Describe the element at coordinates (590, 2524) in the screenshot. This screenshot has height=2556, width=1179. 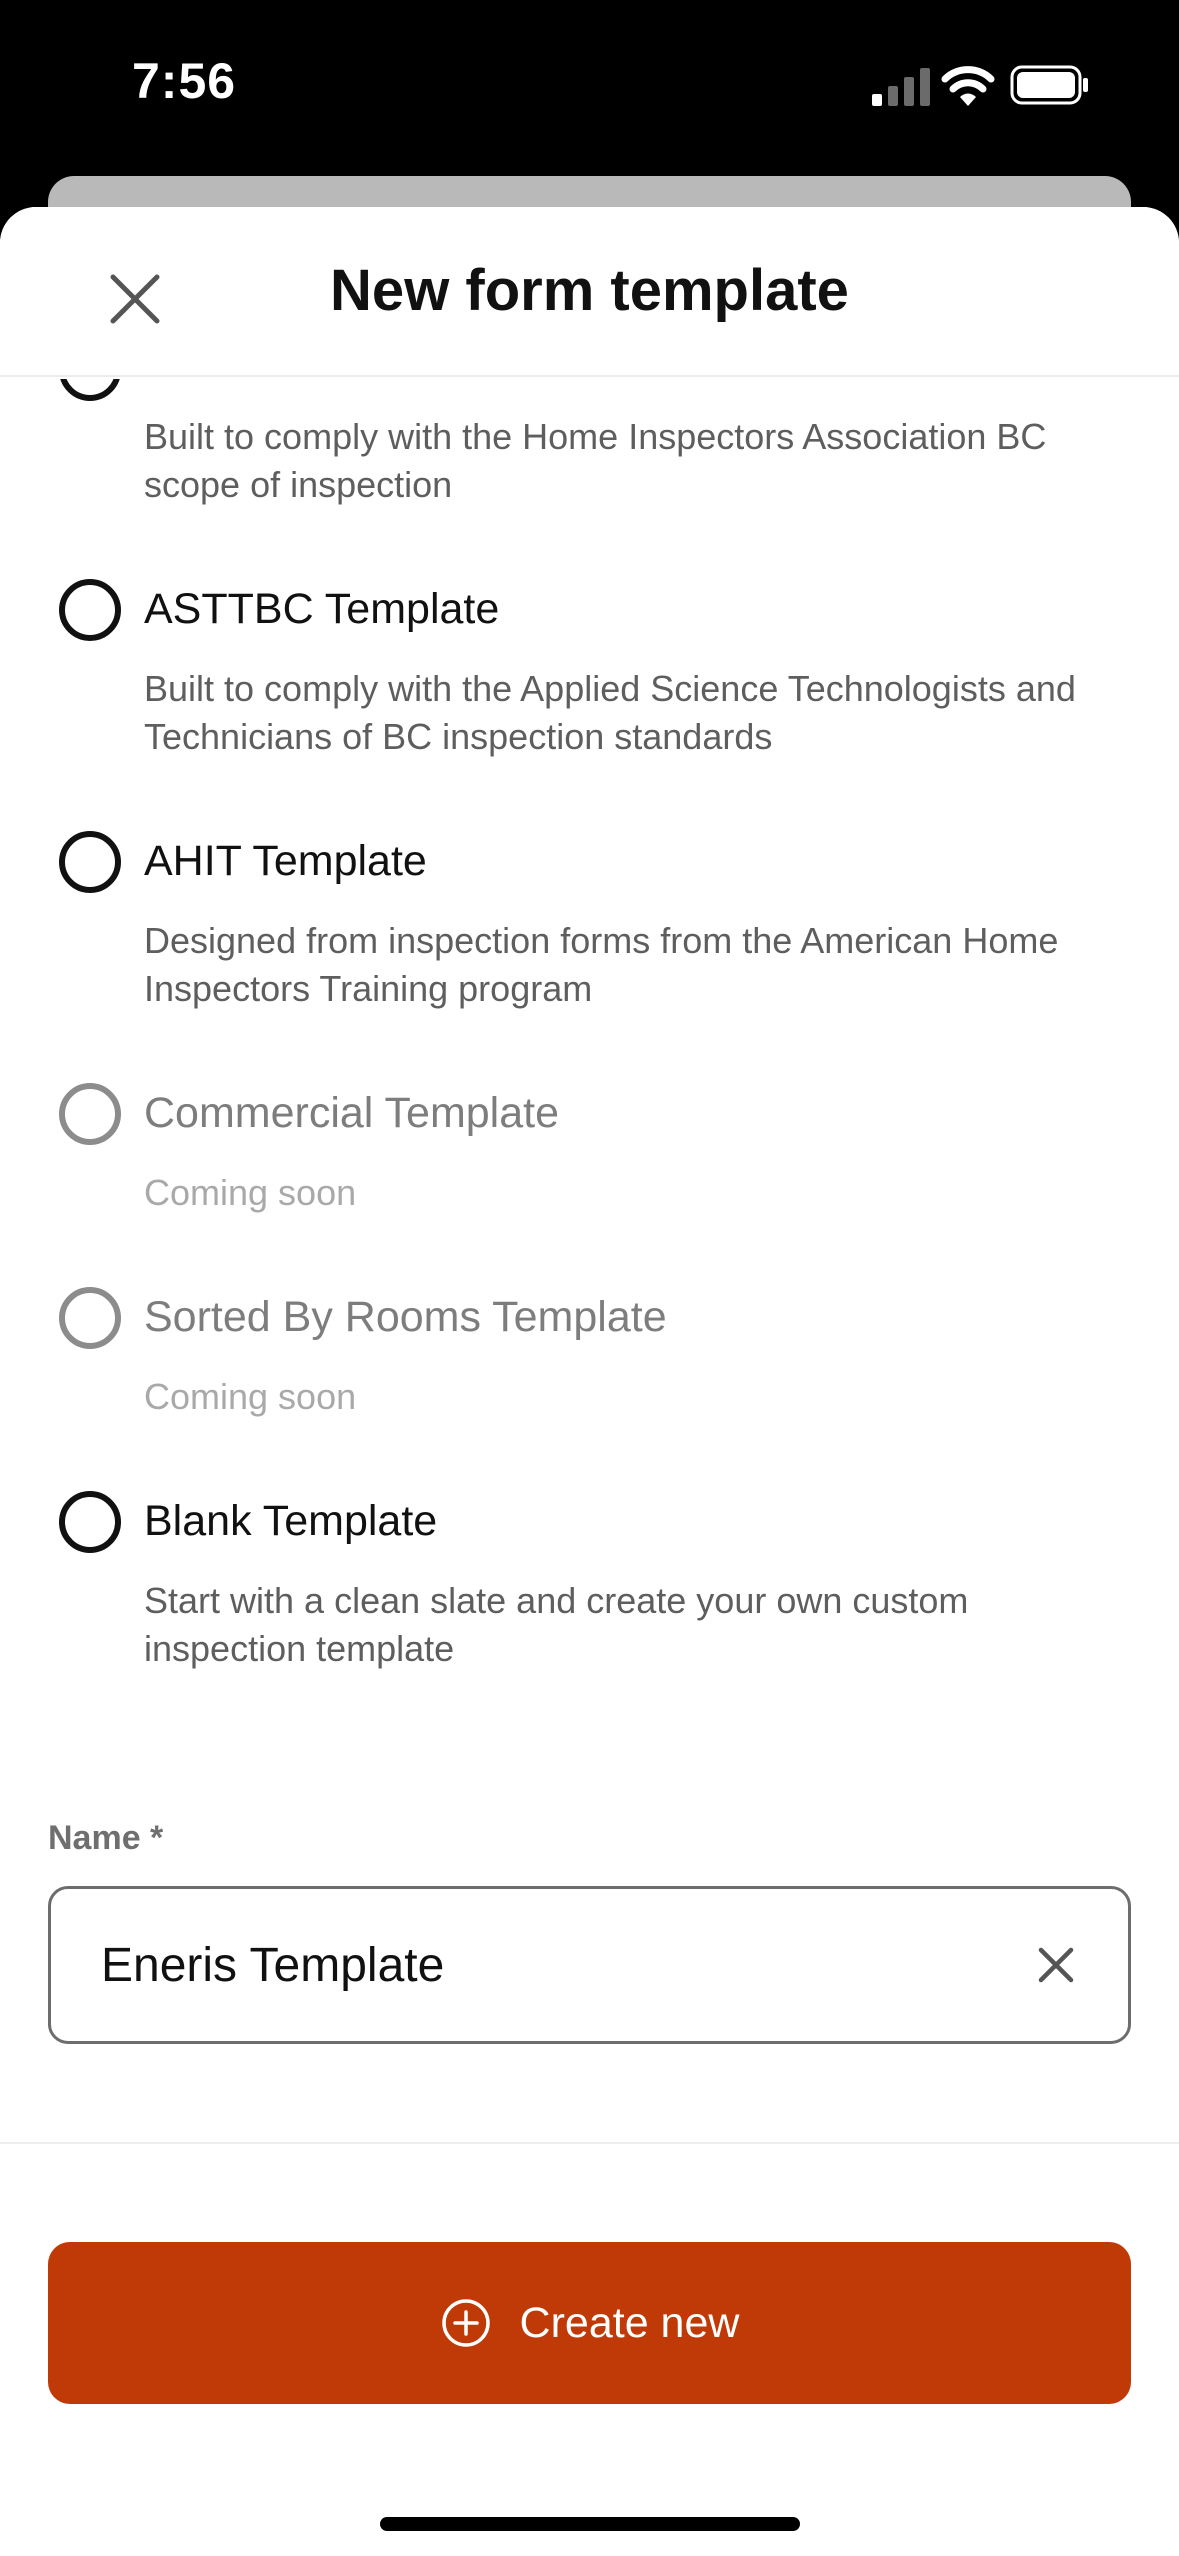
I see `home-indicator` at that location.